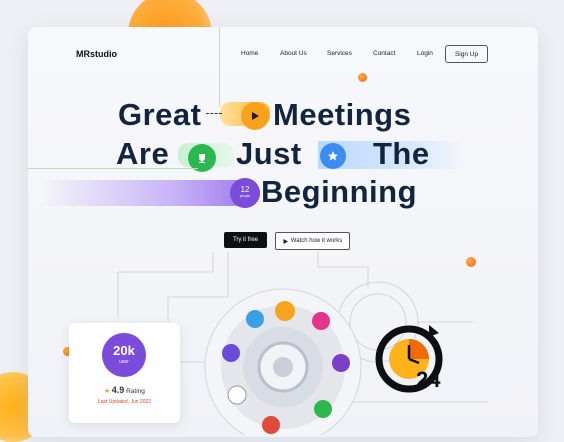 This screenshot has height=442, width=564. Describe the element at coordinates (124, 362) in the screenshot. I see `users-label: user` at that location.